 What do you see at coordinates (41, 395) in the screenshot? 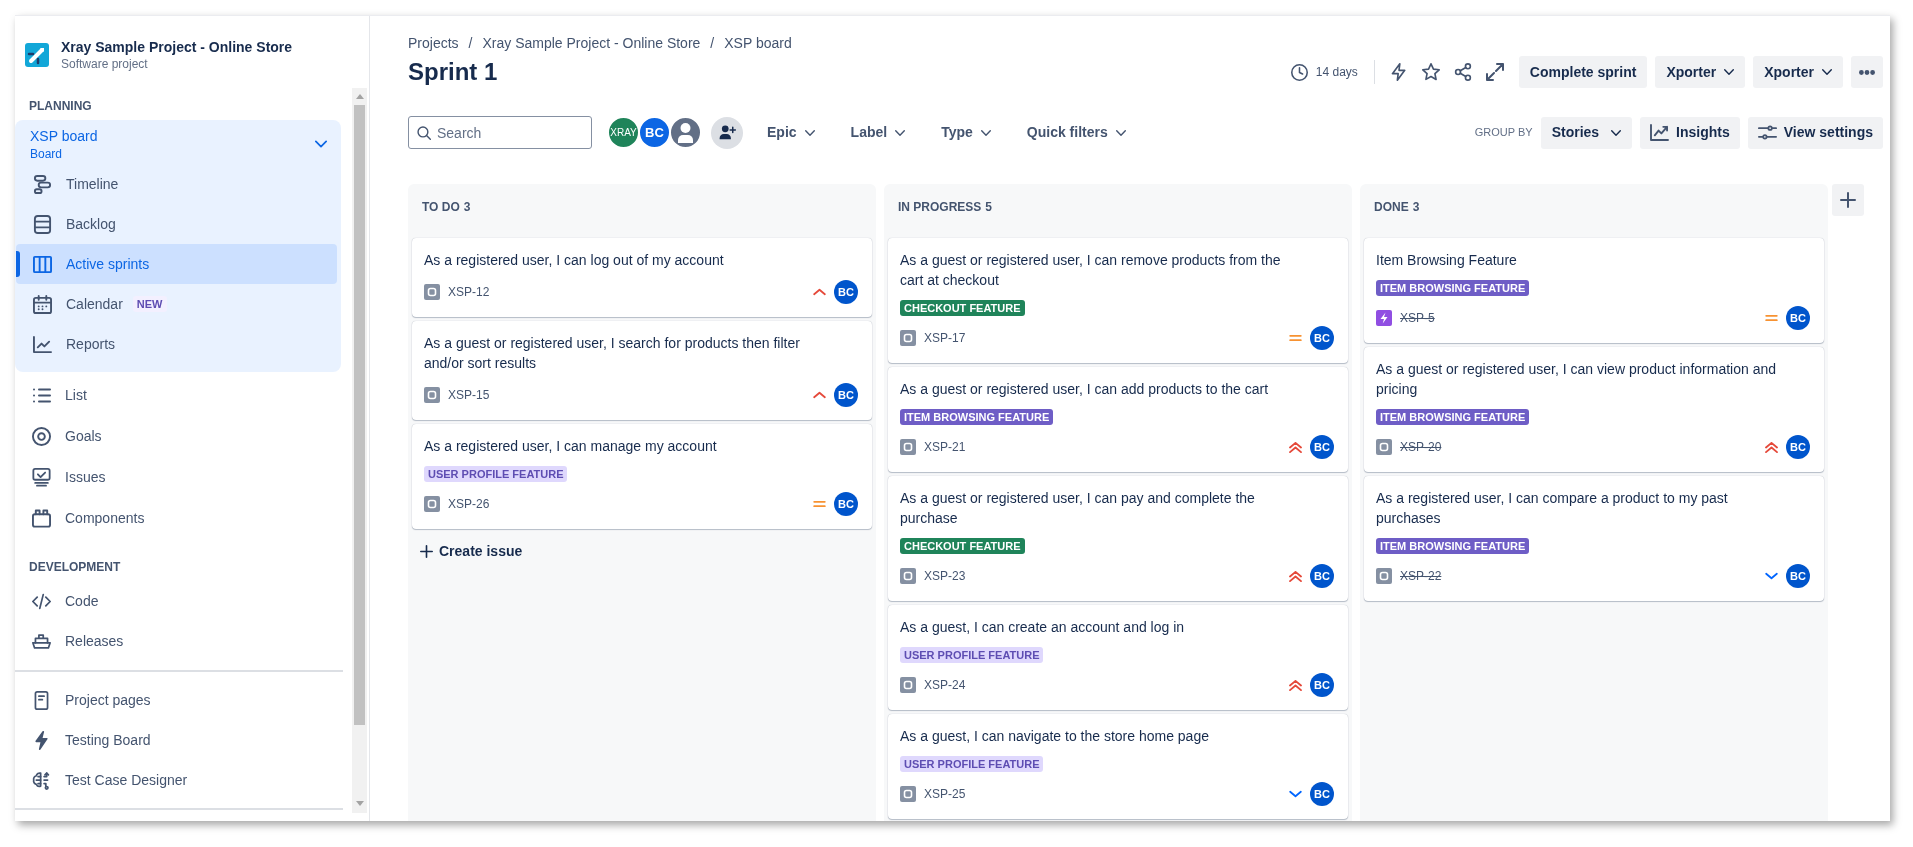
I see `list-icon` at bounding box center [41, 395].